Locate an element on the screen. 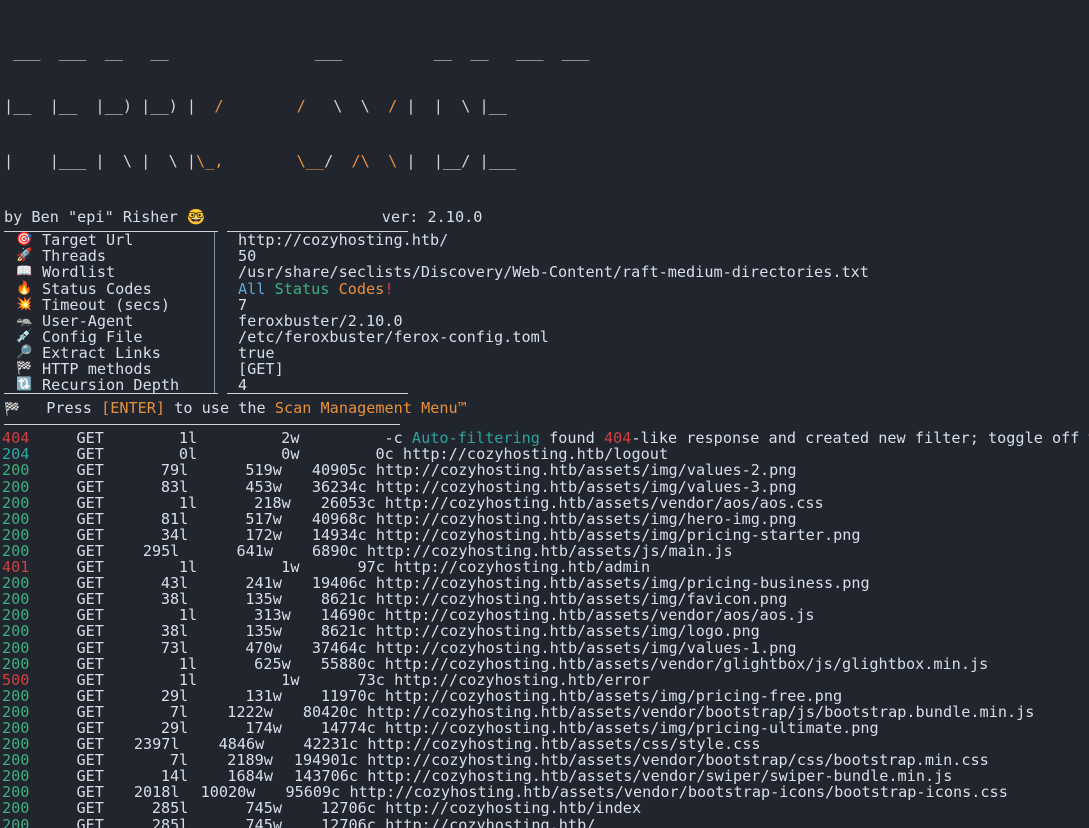  config-row-user-agent: 🦡 User-Agent feroxbuster/2.10.0 is located at coordinates (436, 321).